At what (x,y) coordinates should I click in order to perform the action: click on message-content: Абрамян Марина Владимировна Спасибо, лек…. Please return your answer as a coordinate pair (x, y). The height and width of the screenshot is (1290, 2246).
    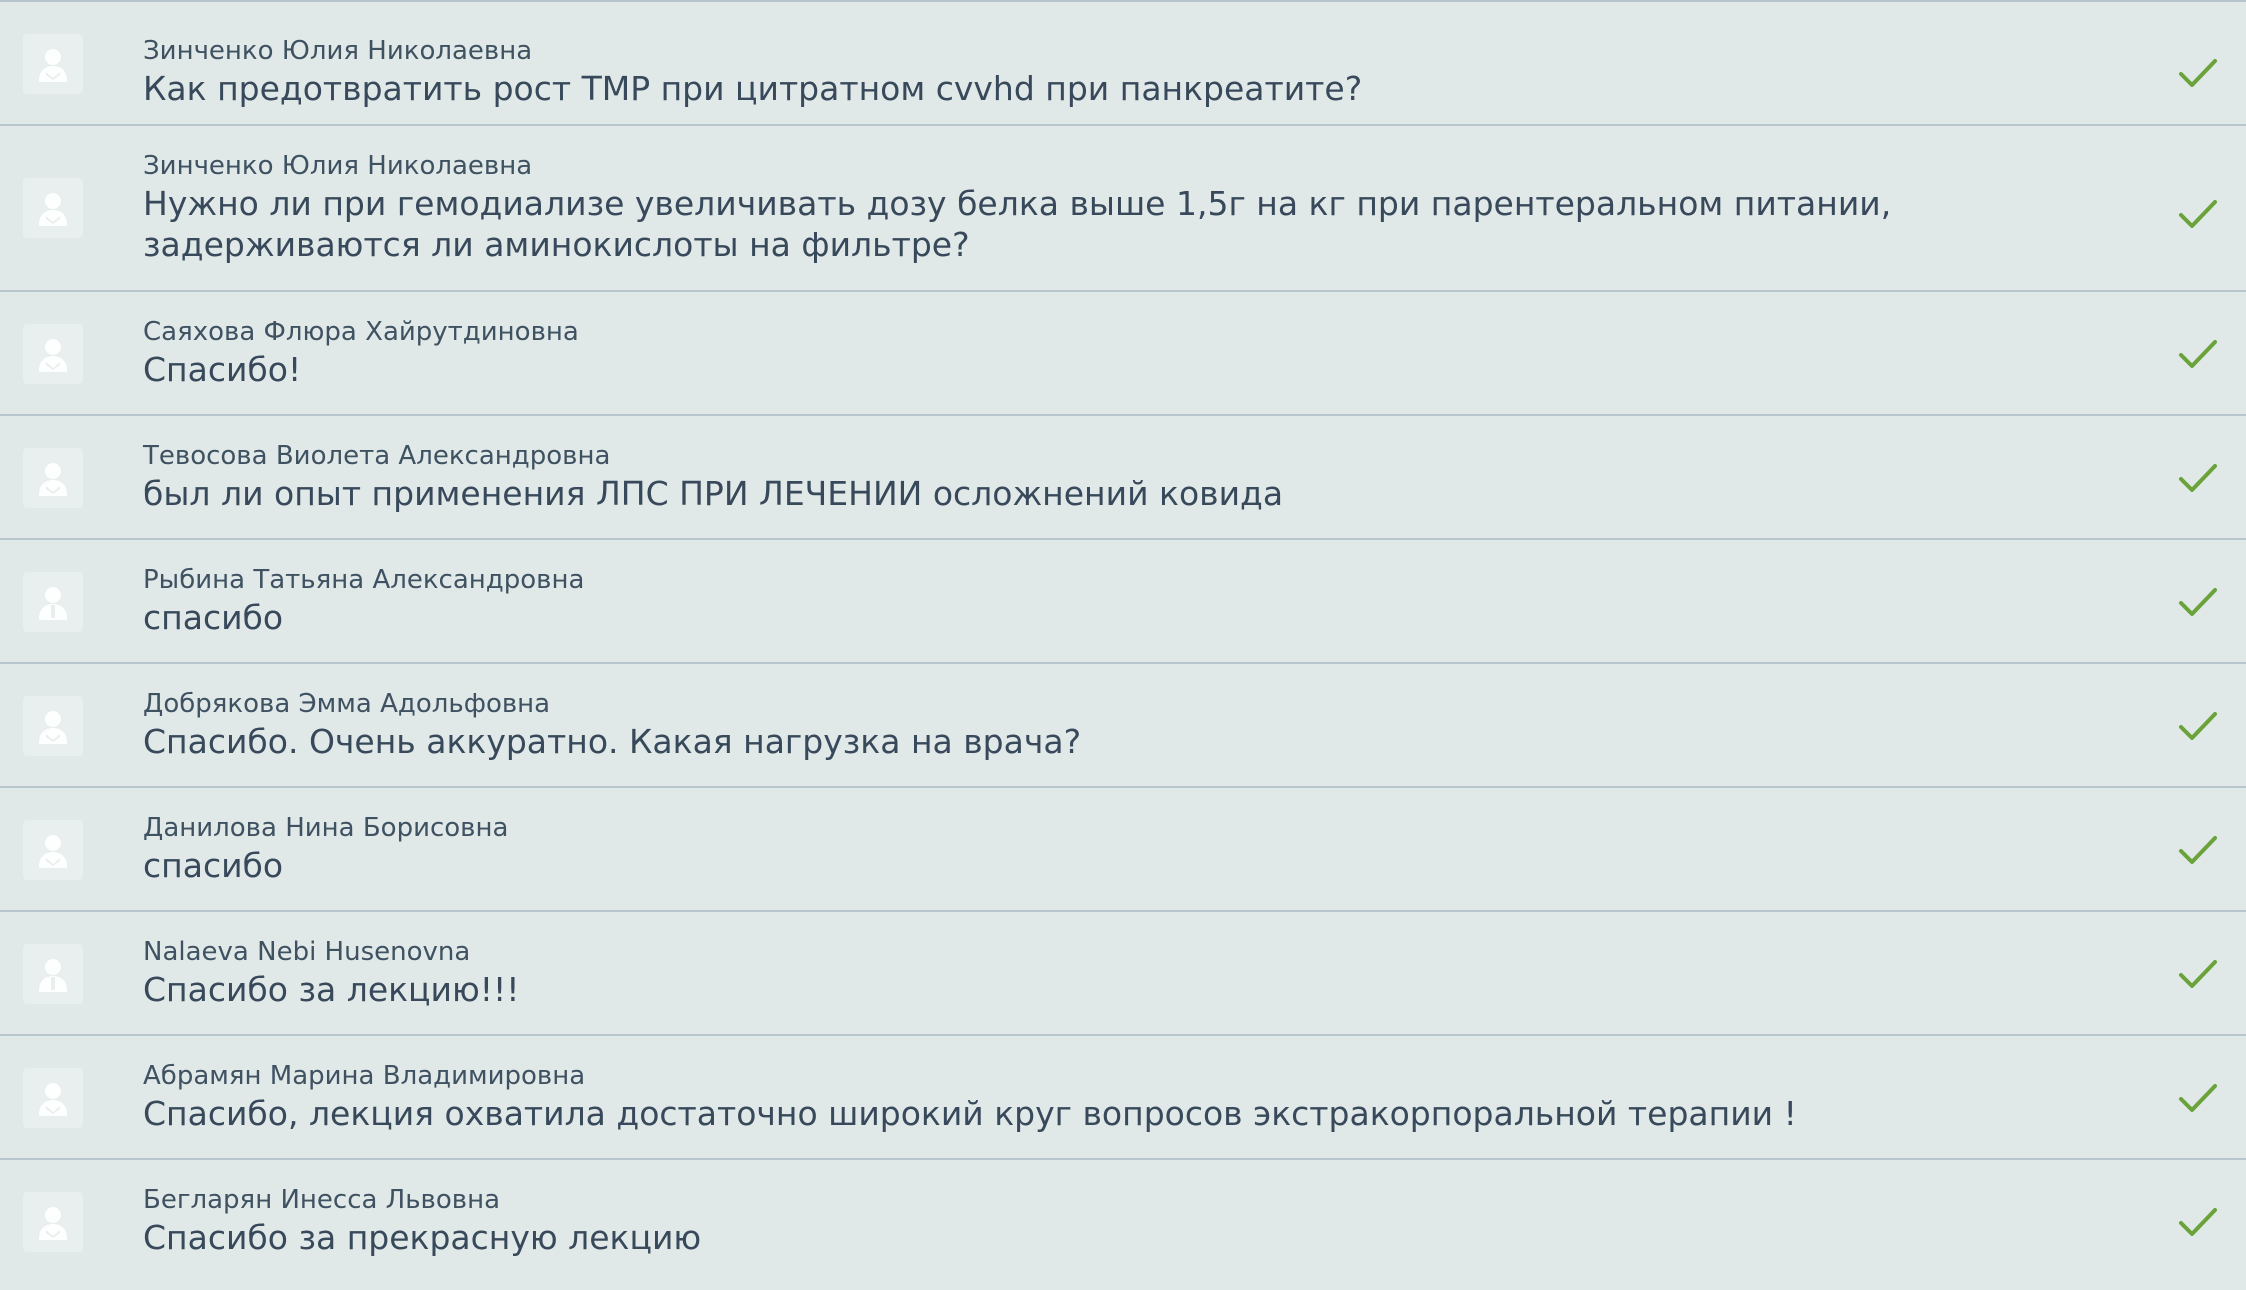
    Looking at the image, I should click on (1114, 1096).